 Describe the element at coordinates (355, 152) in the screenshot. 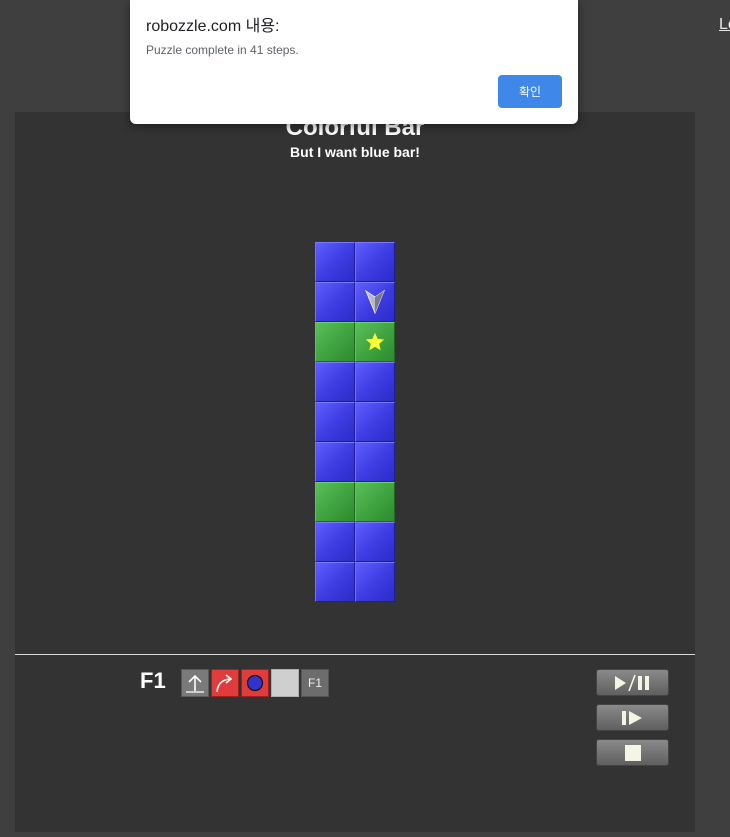

I see `puzzle-subtitle: But I want blue bar!` at that location.